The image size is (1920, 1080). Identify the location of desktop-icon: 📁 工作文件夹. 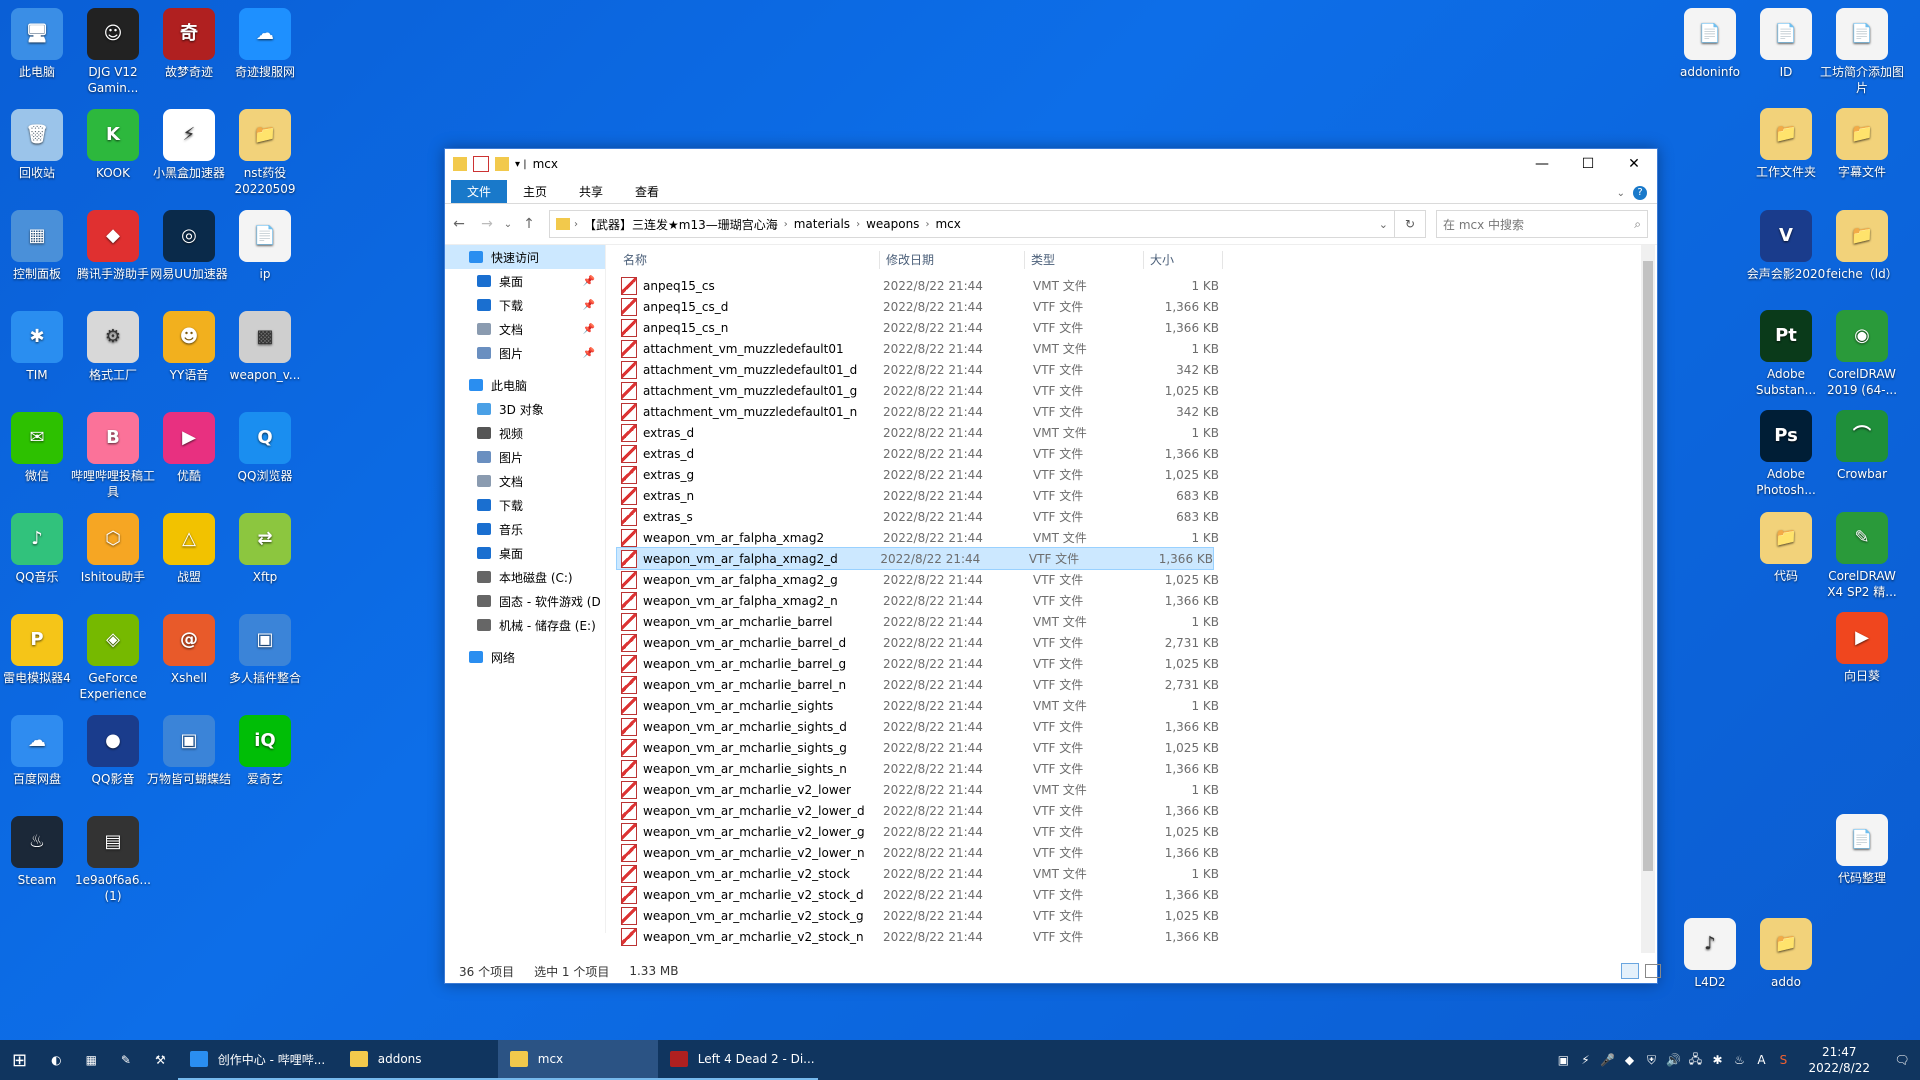
(1786, 144).